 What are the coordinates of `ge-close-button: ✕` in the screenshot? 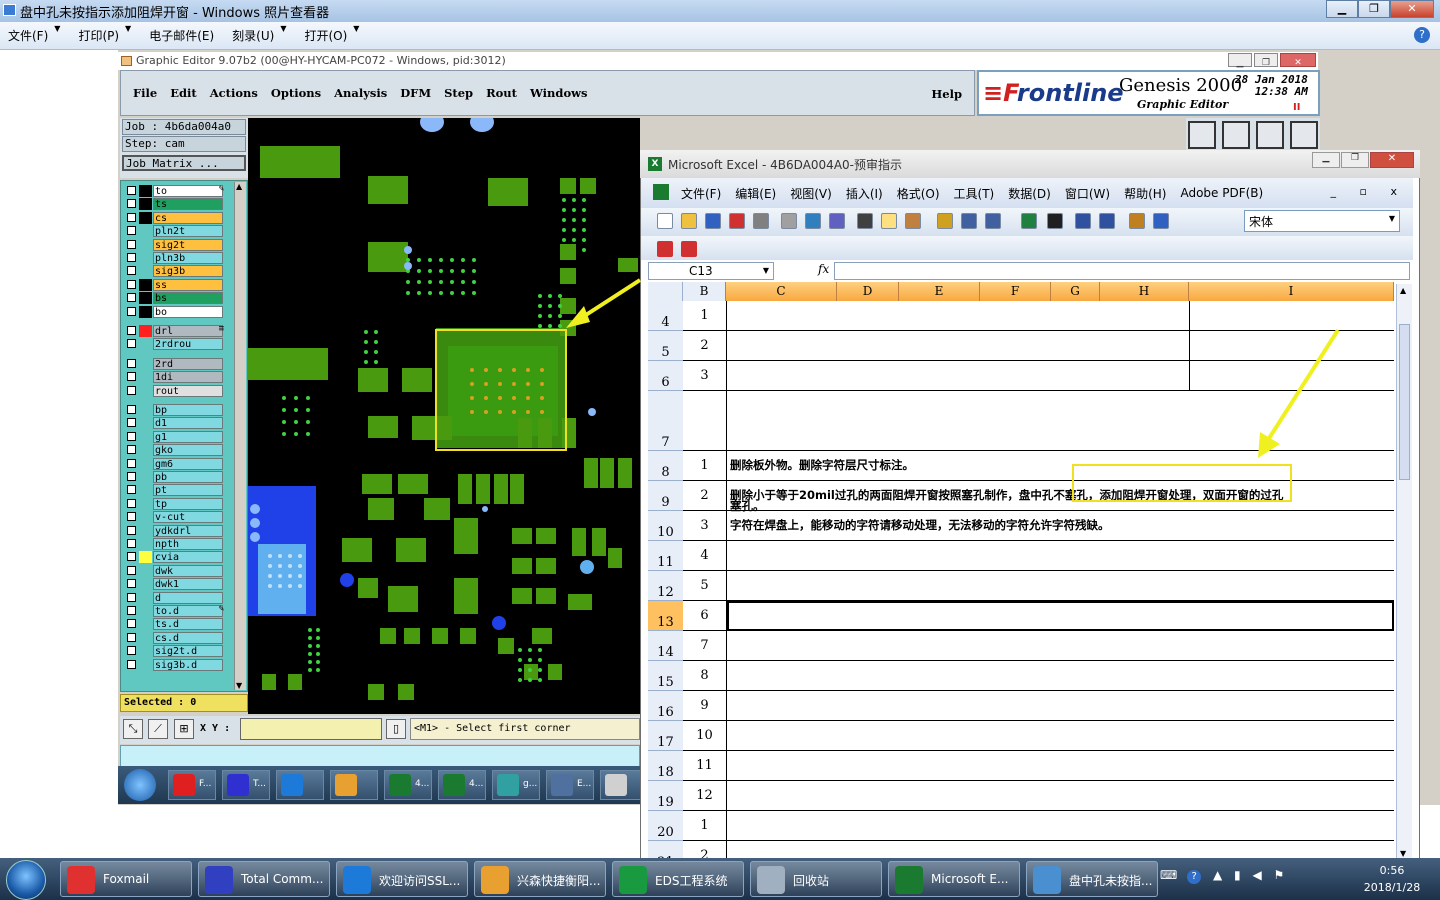 It's located at (1298, 60).